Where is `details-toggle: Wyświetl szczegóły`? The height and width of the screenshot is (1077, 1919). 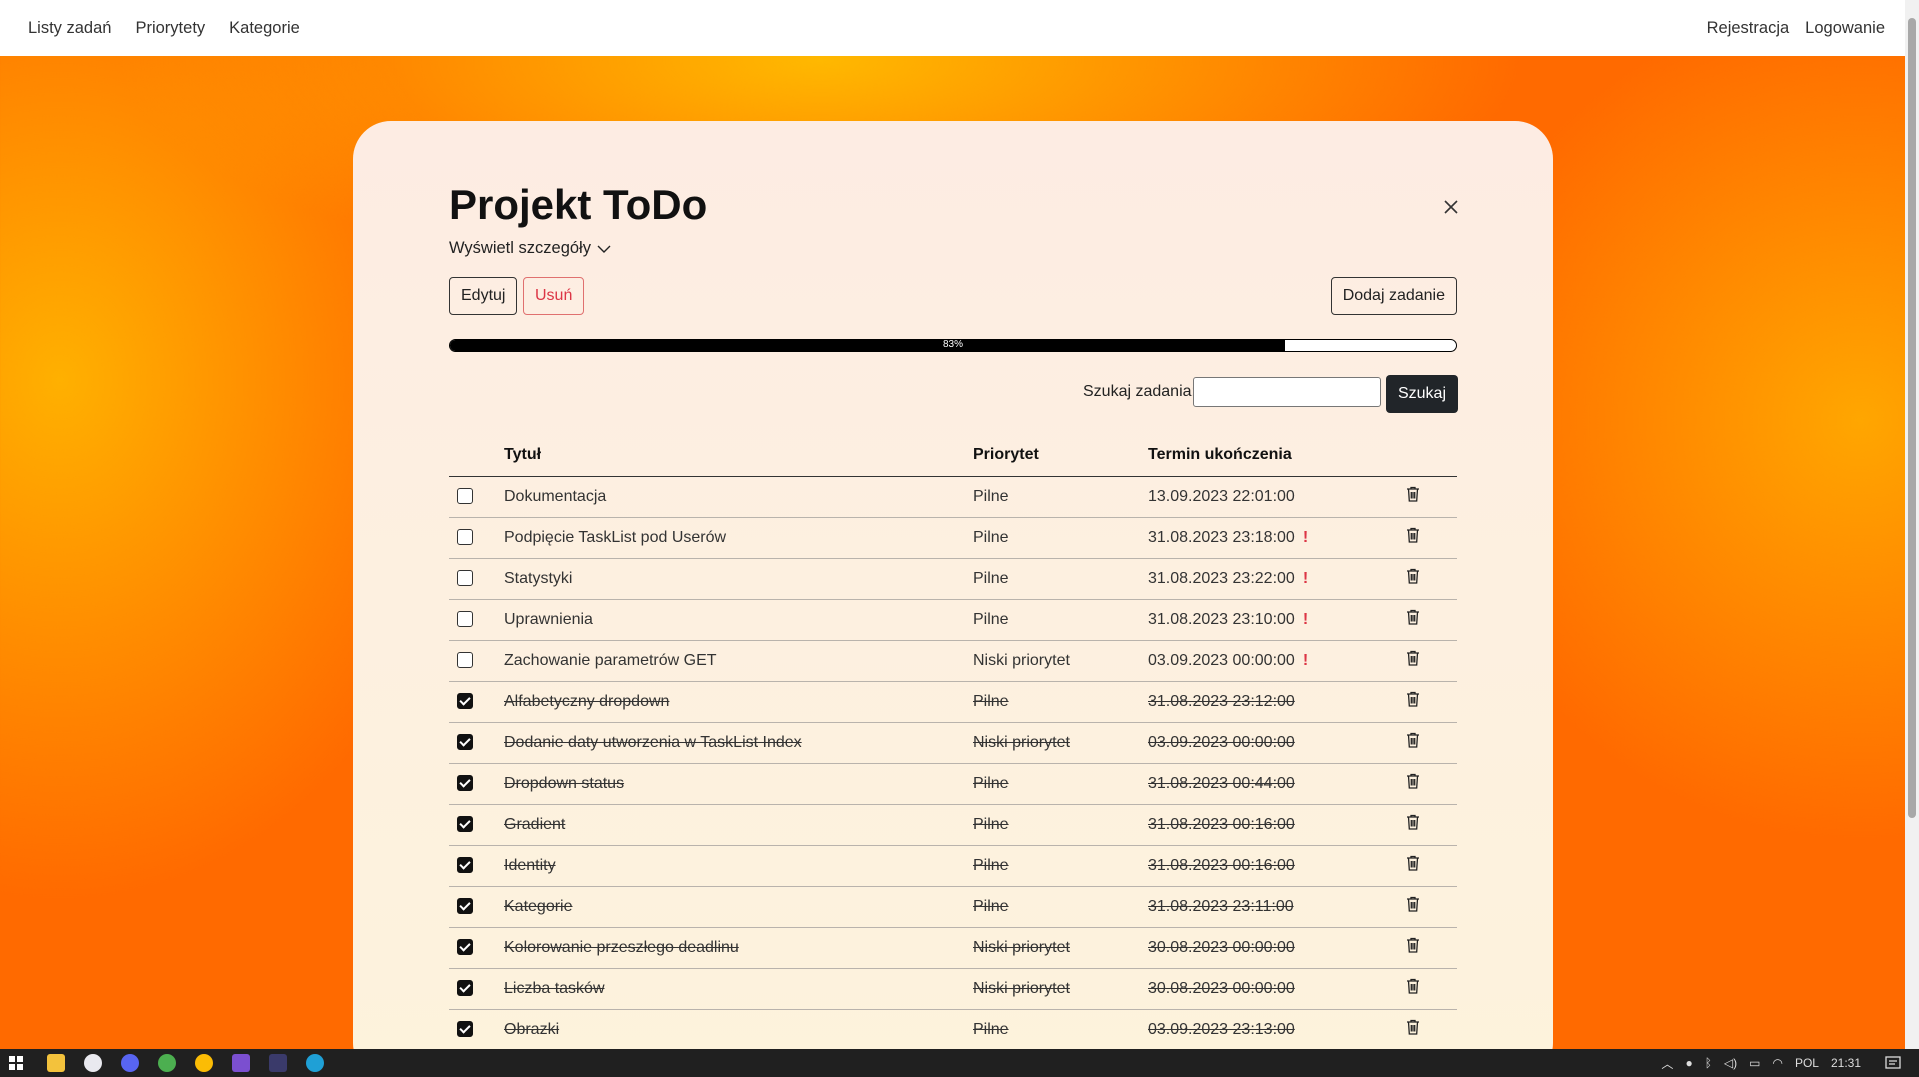 details-toggle: Wyświetl szczegóły is located at coordinates (530, 248).